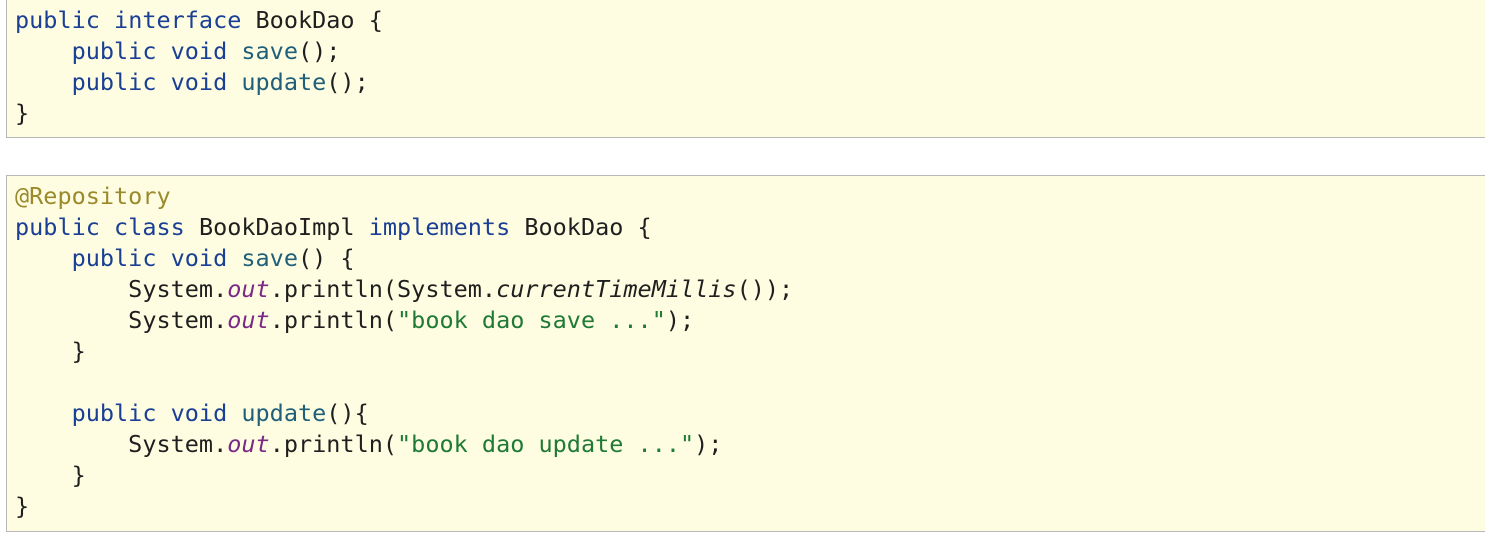  Describe the element at coordinates (616, 289) in the screenshot. I see `code-token: currentTimeMillis` at that location.